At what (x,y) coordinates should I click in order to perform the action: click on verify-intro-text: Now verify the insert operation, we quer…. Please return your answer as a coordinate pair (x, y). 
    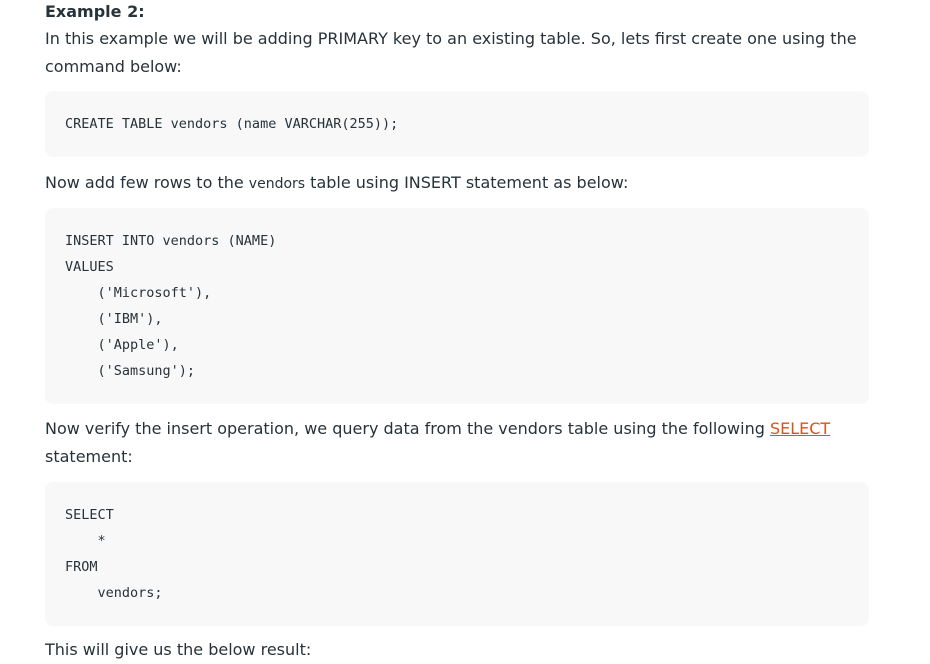
    Looking at the image, I should click on (407, 428).